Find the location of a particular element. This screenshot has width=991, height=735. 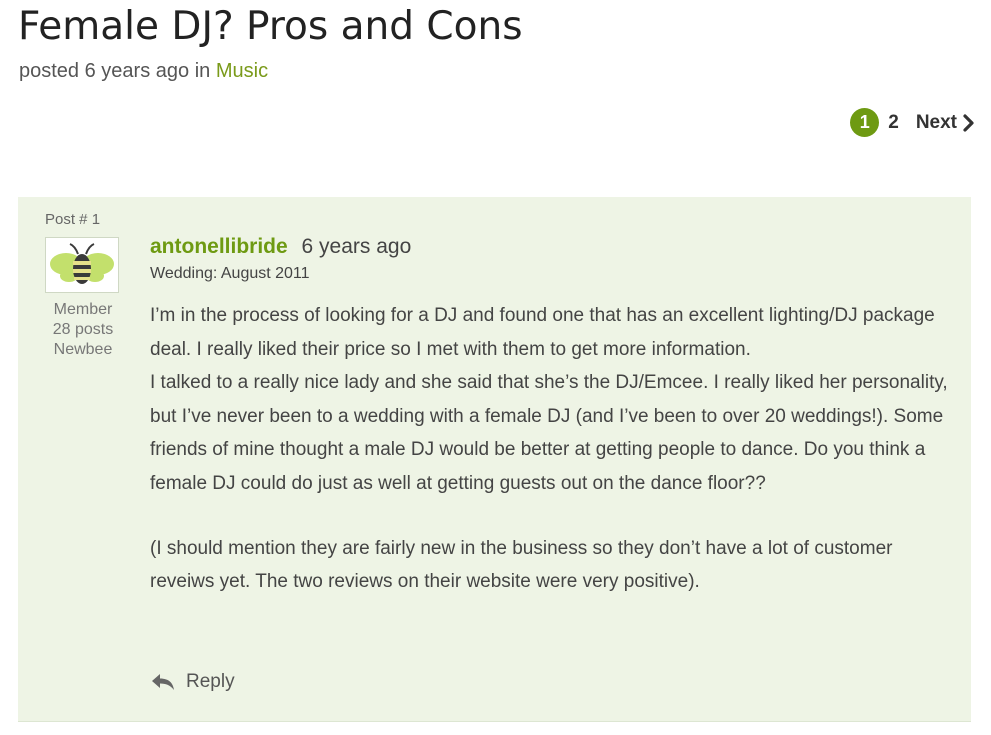

post-number: Post # 1 is located at coordinates (73, 219).